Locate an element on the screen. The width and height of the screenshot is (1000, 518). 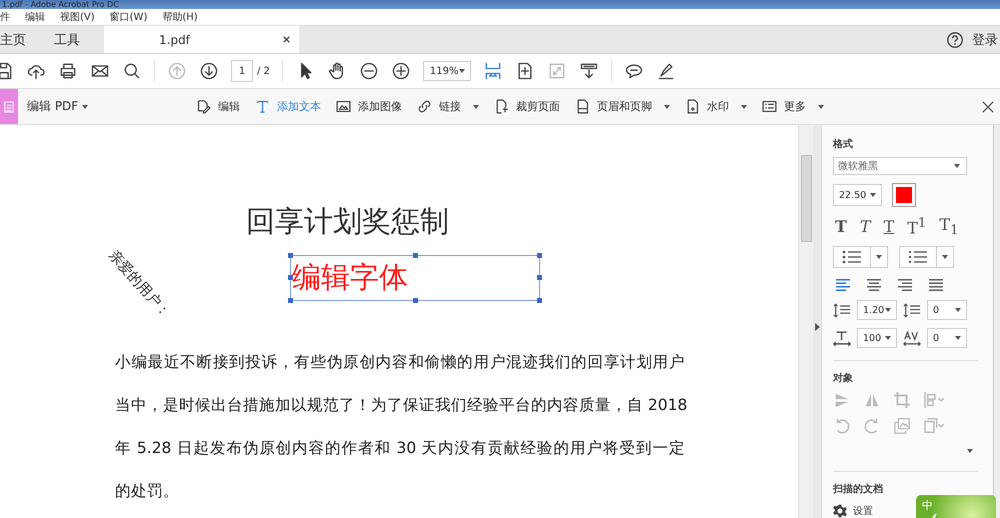
paragraph-spacing-icon is located at coordinates (912, 310).